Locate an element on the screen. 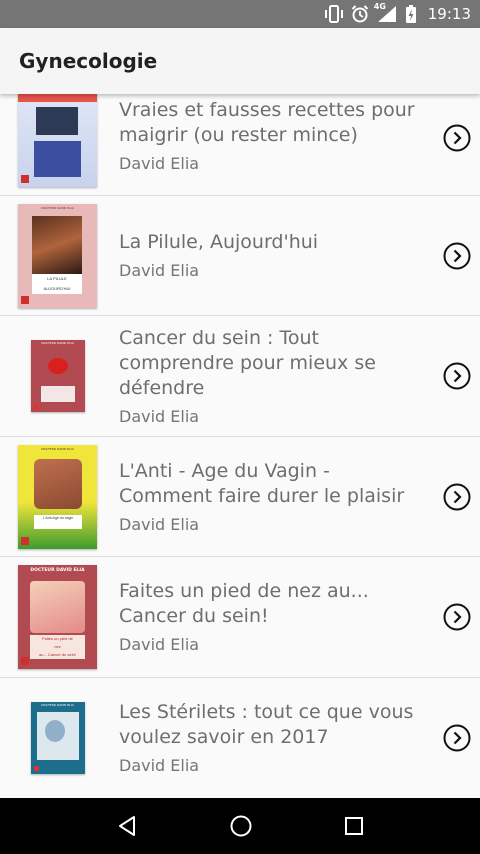  vibrate-icon is located at coordinates (333, 14).